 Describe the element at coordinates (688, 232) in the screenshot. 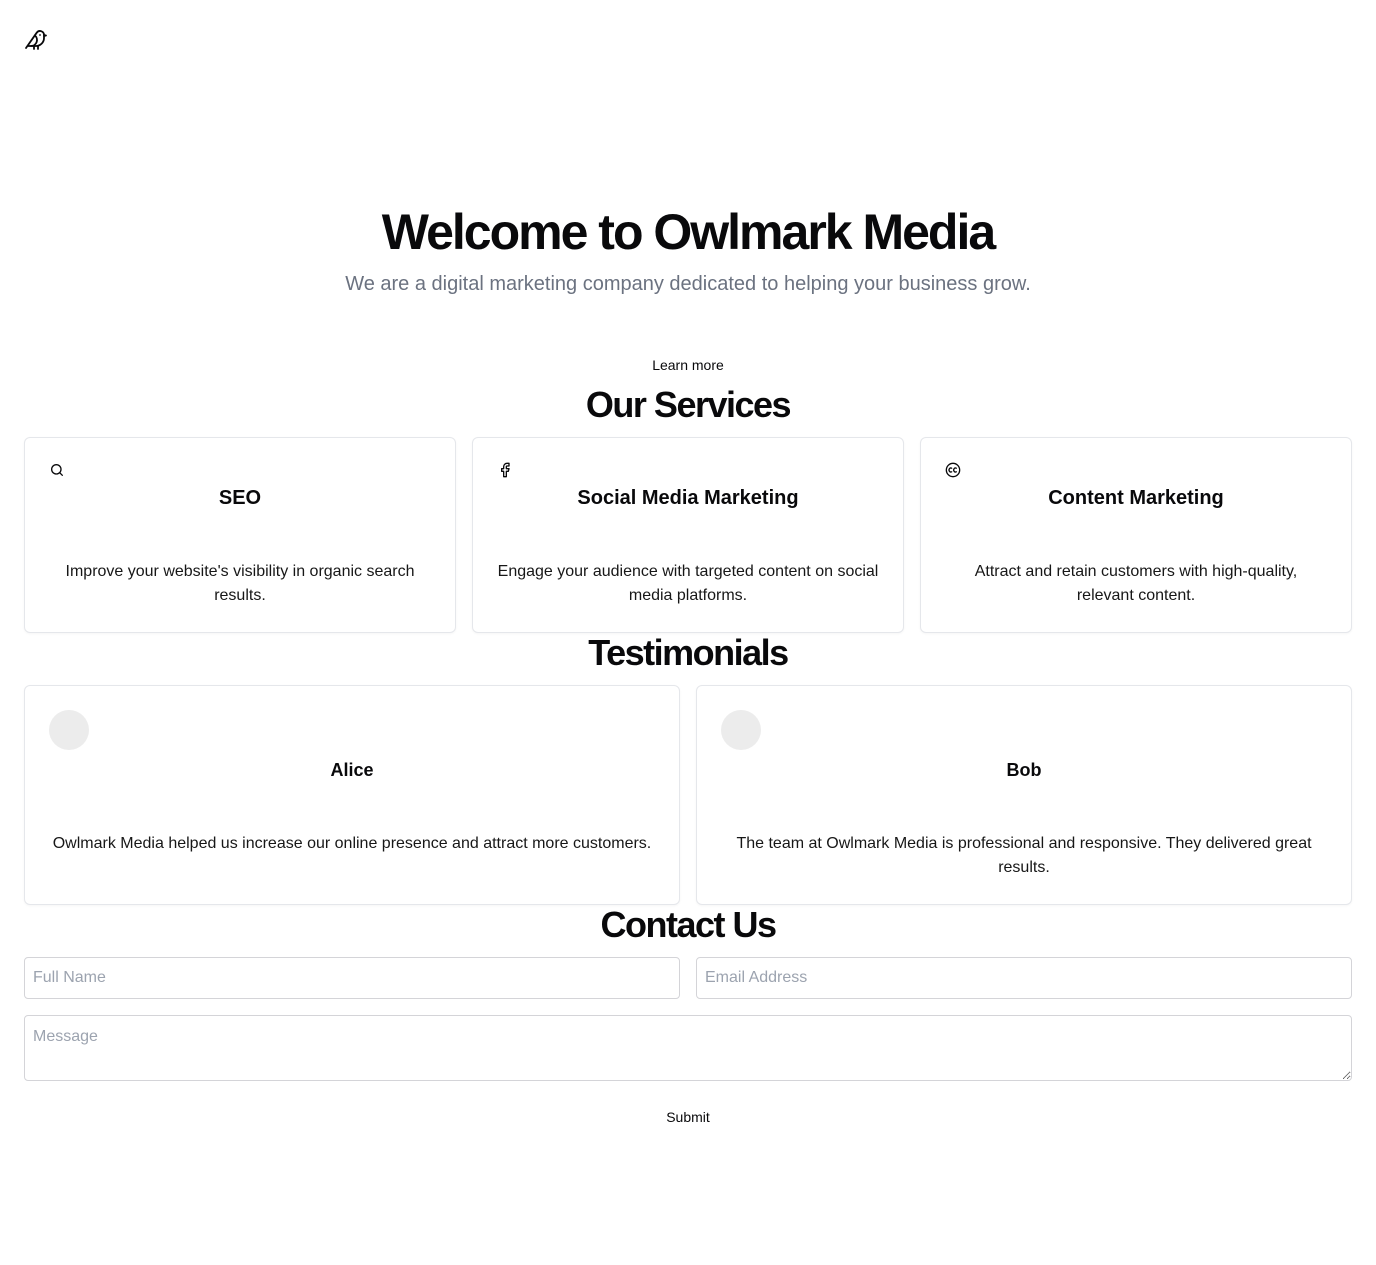

I see `hero-title: Welcome to Owlmark Media` at that location.